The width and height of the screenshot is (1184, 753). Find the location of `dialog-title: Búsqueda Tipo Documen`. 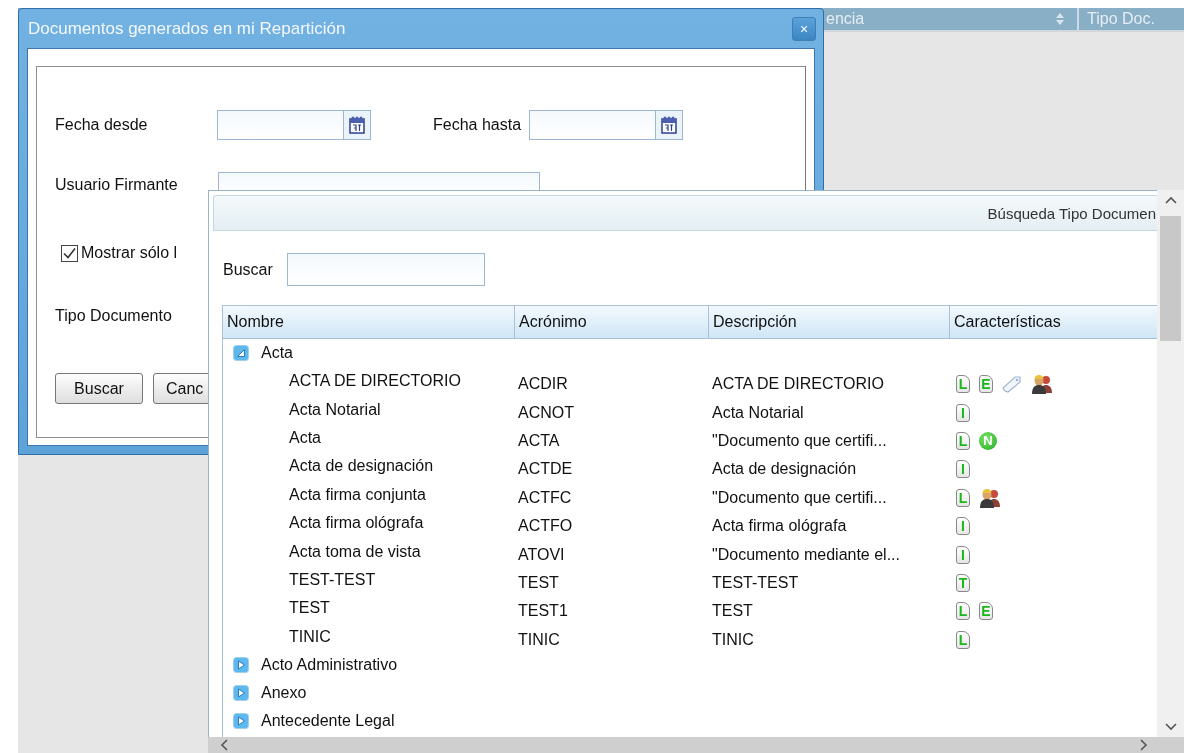

dialog-title: Búsqueda Tipo Documen is located at coordinates (1071, 213).